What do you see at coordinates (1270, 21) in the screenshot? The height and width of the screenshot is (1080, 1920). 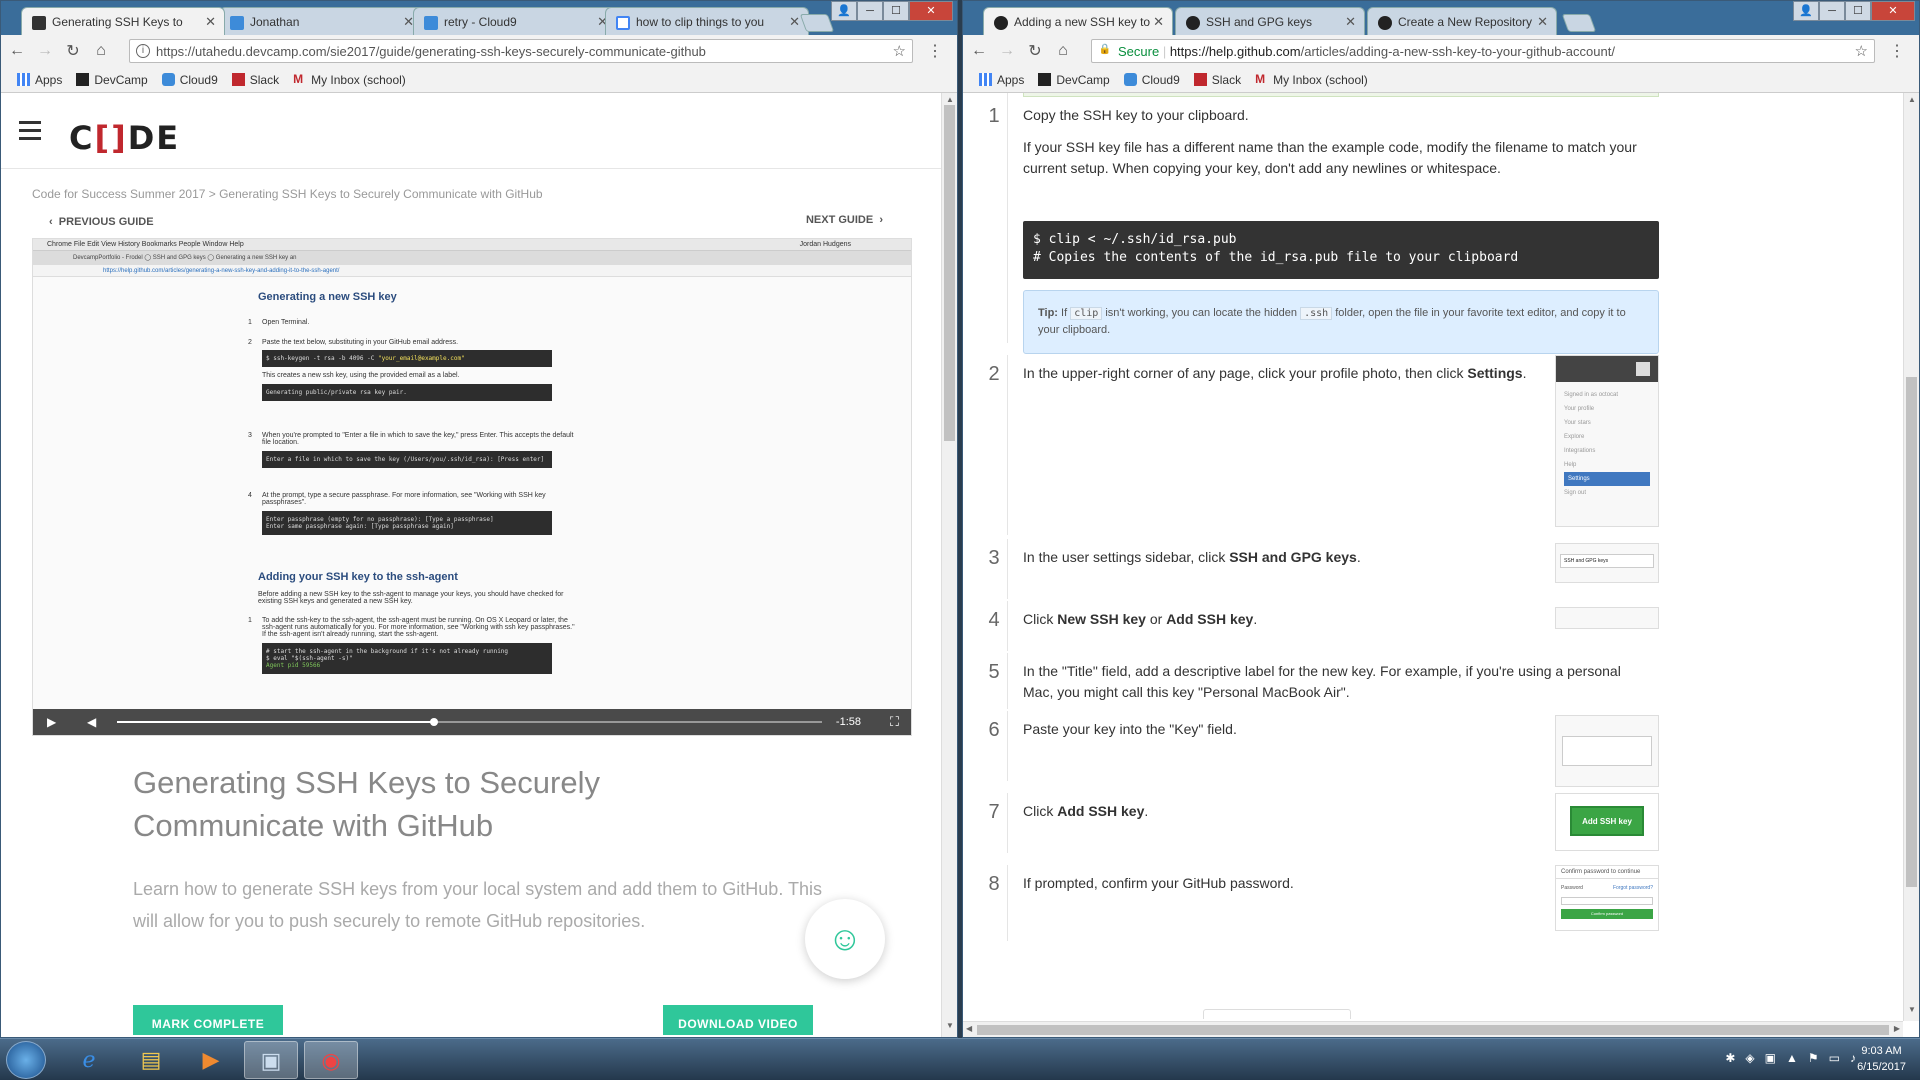 I see `tab-ssh-gpg-keys: SSH and GPG keys ✕` at bounding box center [1270, 21].